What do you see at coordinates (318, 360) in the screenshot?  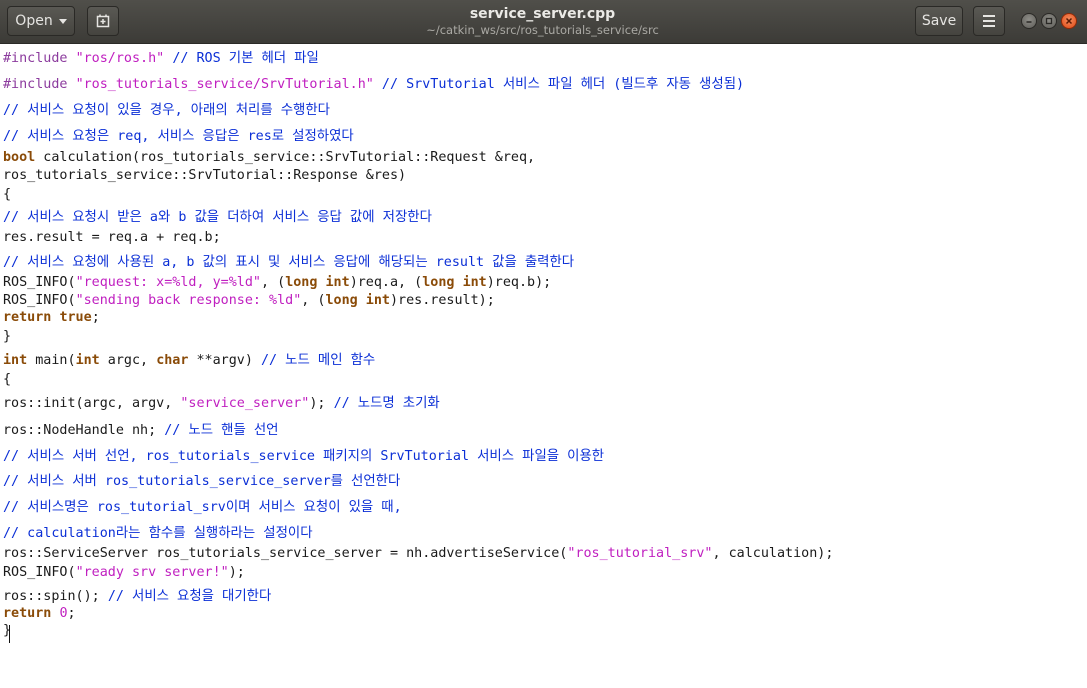 I see `code-token: // 노드 메인 함수` at bounding box center [318, 360].